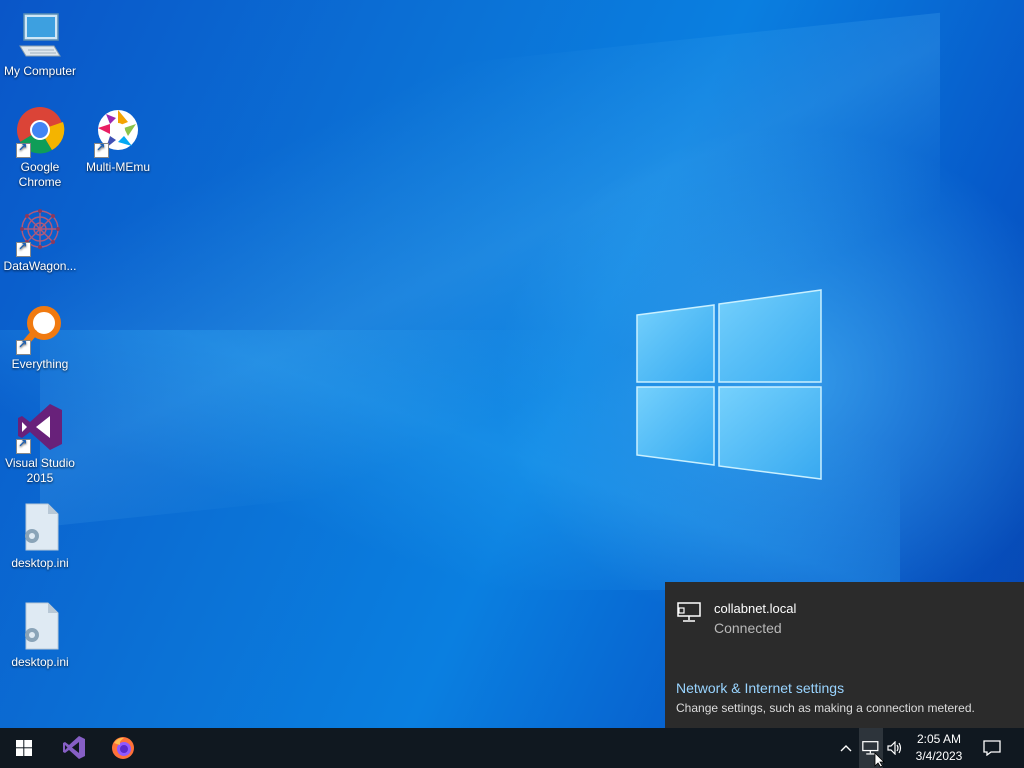  Describe the element at coordinates (40, 174) in the screenshot. I see `desktop-icon-label: Google Chrome` at that location.